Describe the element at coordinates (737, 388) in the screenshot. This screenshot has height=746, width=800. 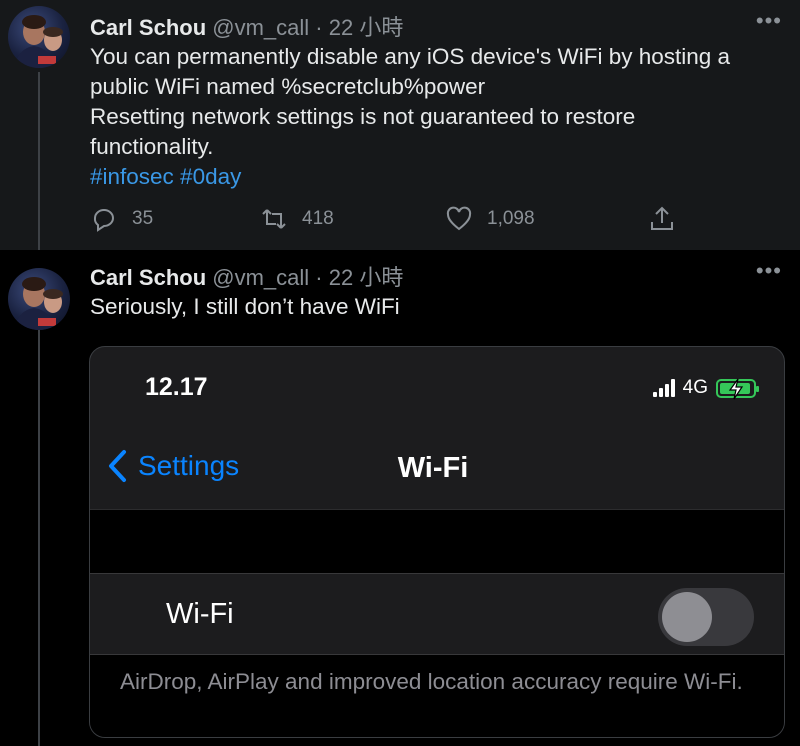
I see `battery-charging-icon` at that location.